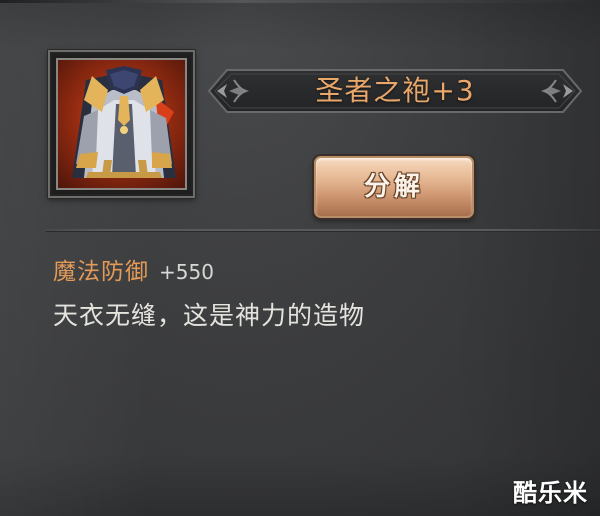 The image size is (600, 516). I want to click on item-name-banner: 圣者之袍+3, so click(395, 91).